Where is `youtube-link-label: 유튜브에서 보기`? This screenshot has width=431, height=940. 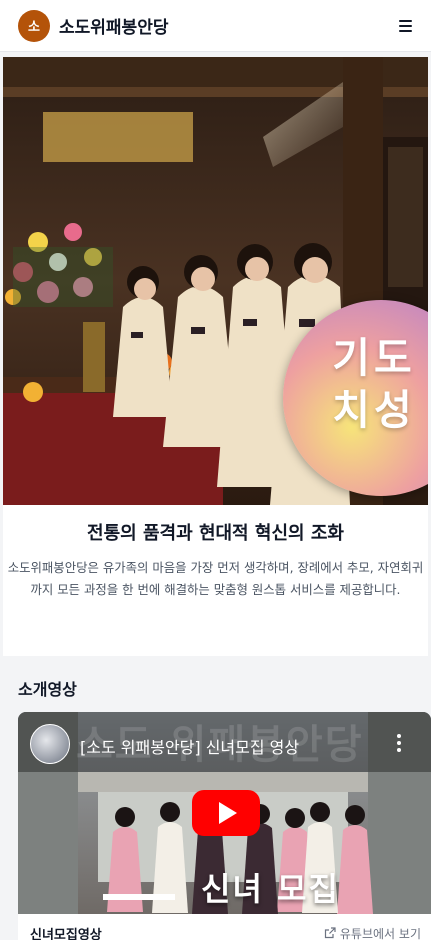 youtube-link-label: 유튜브에서 보기 is located at coordinates (380, 933).